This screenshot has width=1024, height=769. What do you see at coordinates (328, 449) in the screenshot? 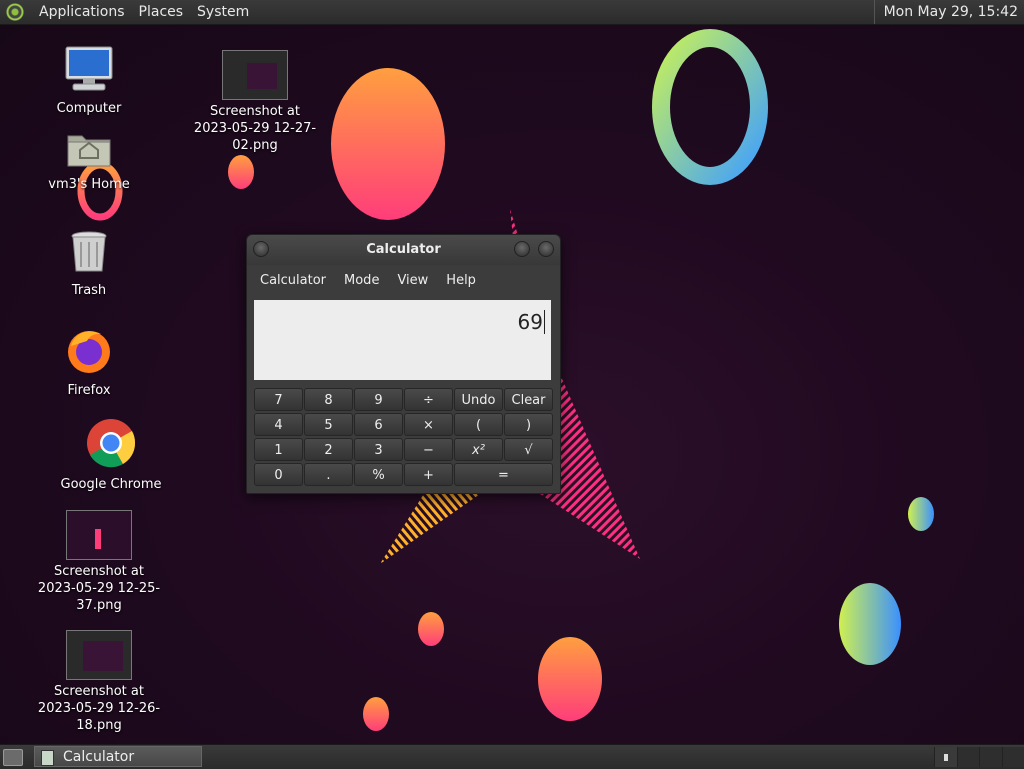
I see `key-2: 2` at bounding box center [328, 449].